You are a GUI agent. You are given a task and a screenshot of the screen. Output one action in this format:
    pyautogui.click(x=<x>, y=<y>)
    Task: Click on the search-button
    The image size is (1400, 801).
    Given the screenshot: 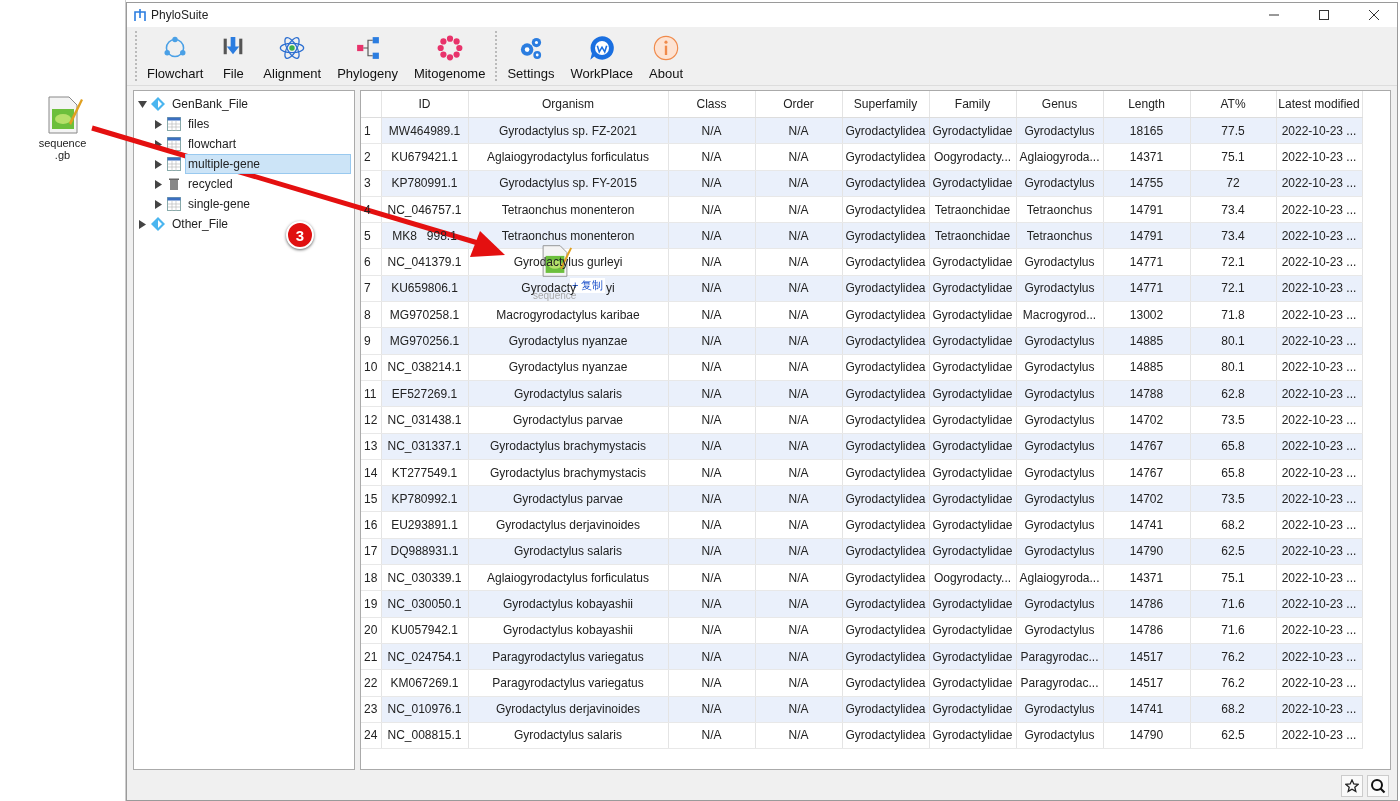 What is the action you would take?
    pyautogui.click(x=1378, y=786)
    